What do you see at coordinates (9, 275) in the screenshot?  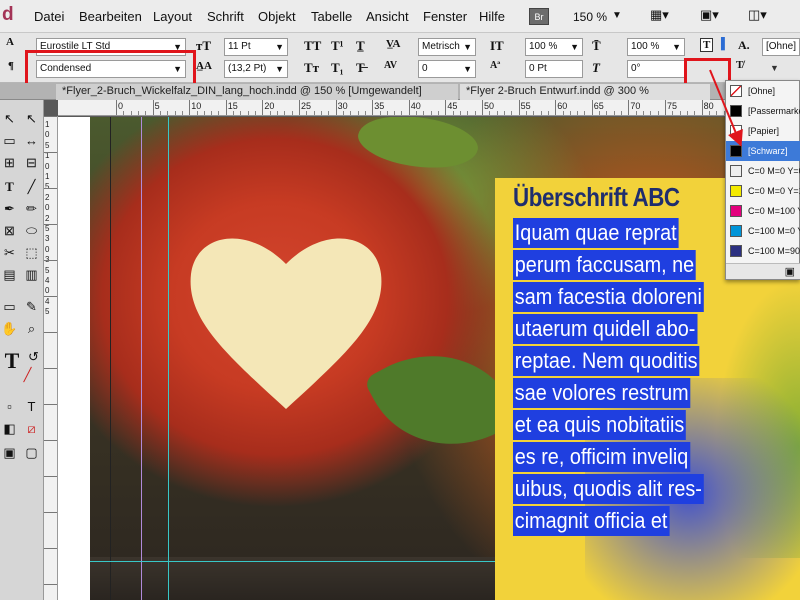 I see `gradient-tool-icon: ▤` at bounding box center [9, 275].